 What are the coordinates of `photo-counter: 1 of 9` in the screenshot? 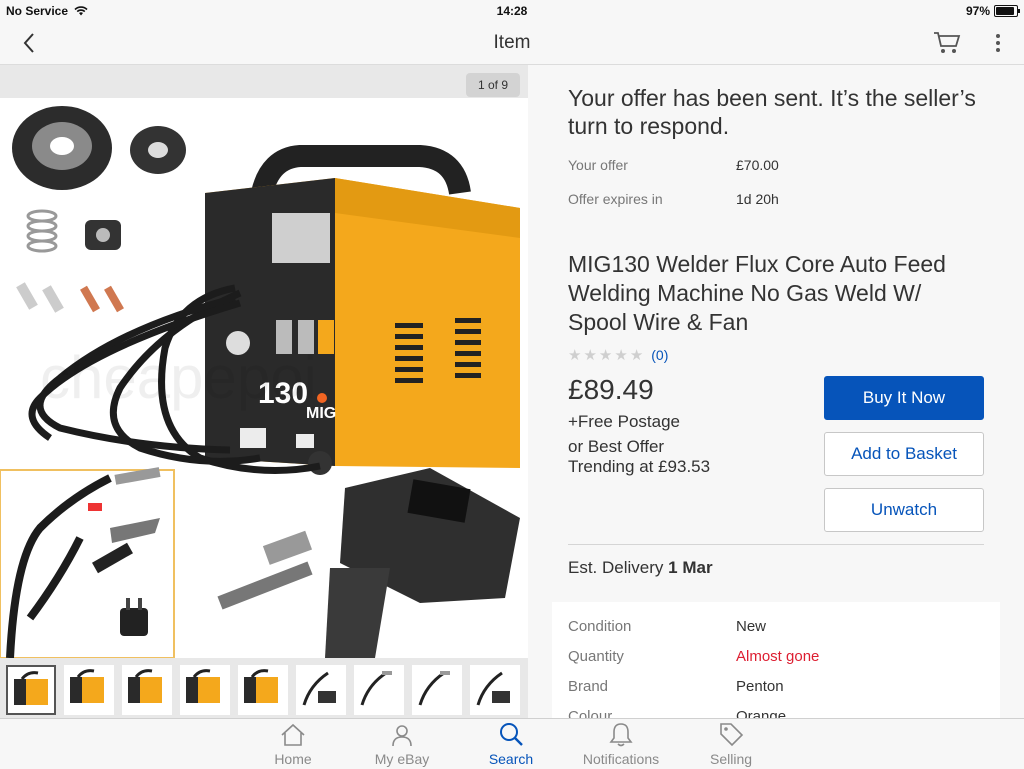 It's located at (493, 85).